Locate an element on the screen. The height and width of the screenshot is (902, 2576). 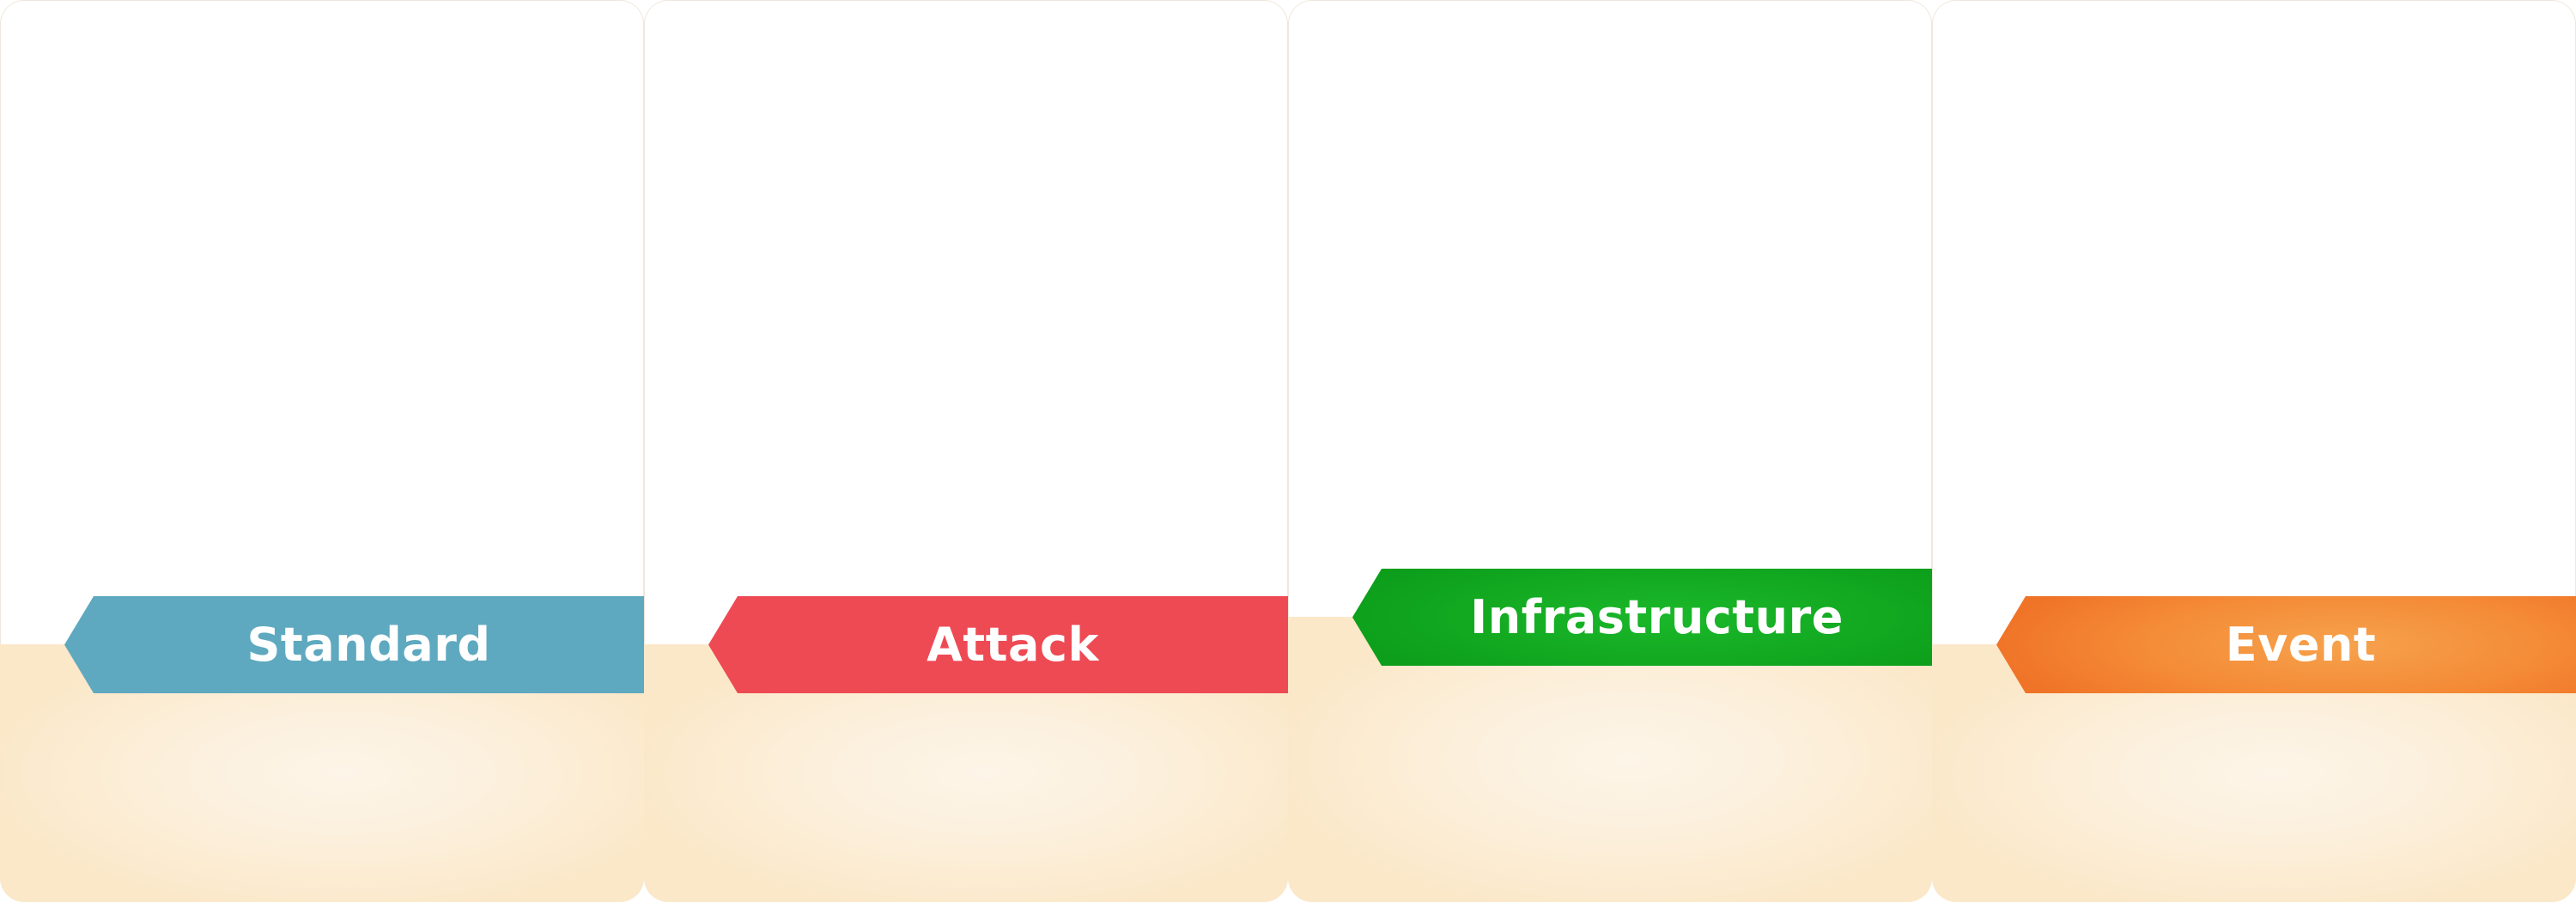
category-banner-infrastructure: Infrastructure is located at coordinates (1642, 617).